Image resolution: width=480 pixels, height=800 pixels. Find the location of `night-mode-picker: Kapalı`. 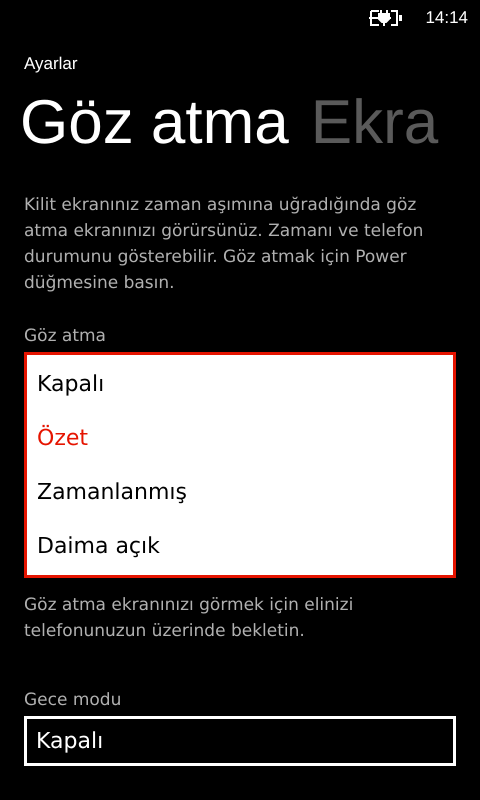

night-mode-picker: Kapalı is located at coordinates (240, 741).